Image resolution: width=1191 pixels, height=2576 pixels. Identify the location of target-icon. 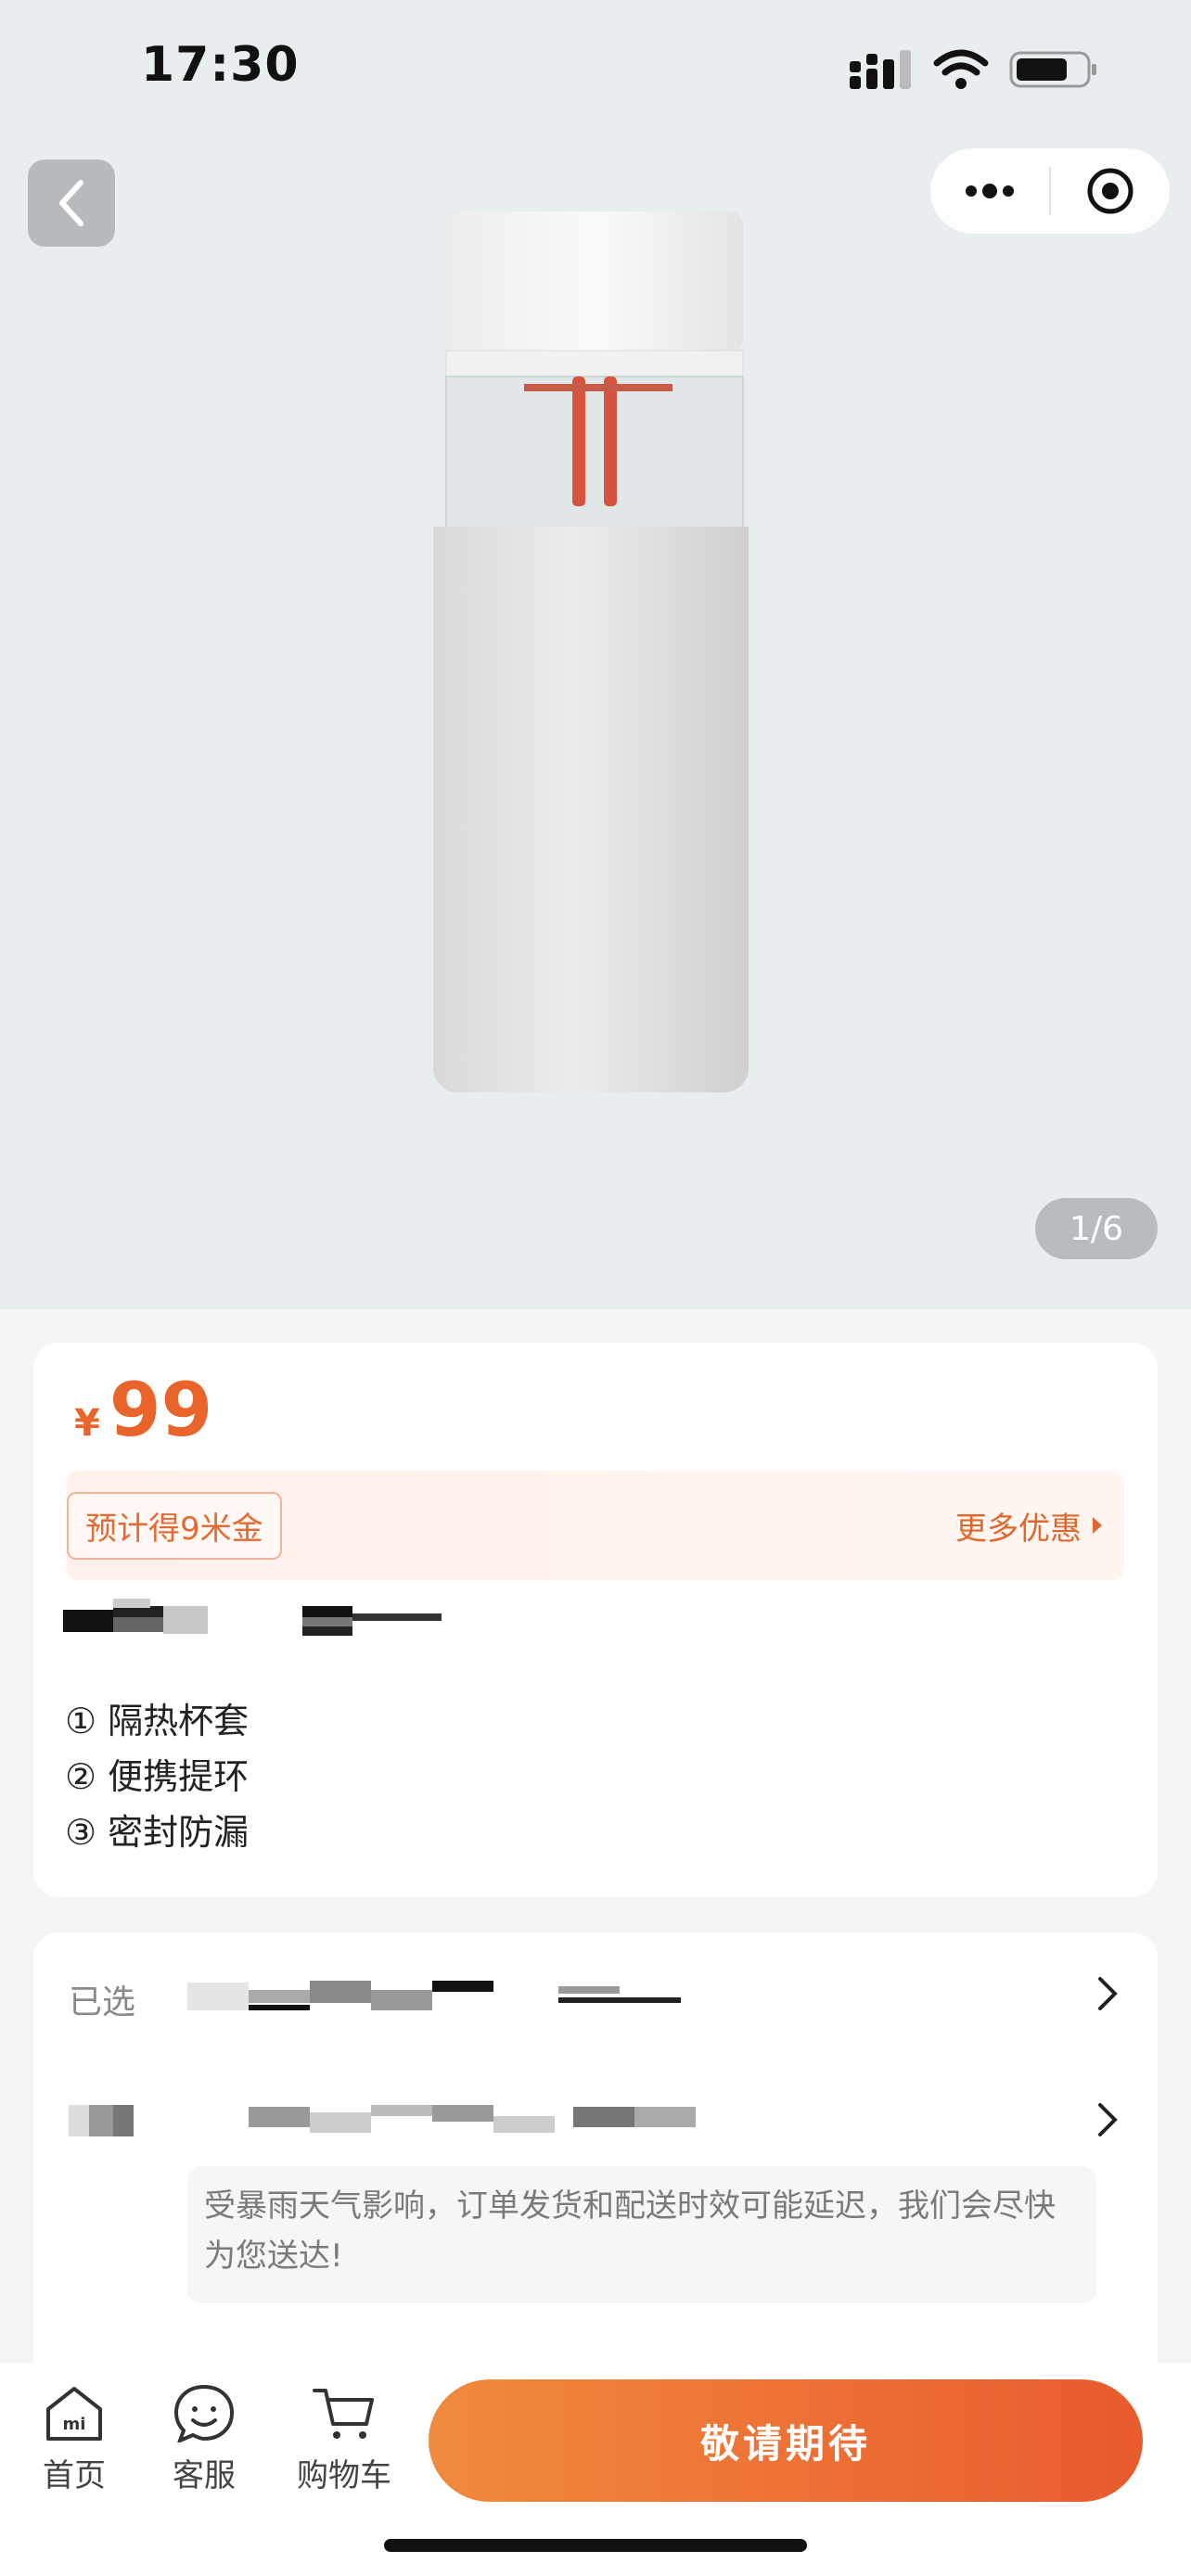
(1110, 191).